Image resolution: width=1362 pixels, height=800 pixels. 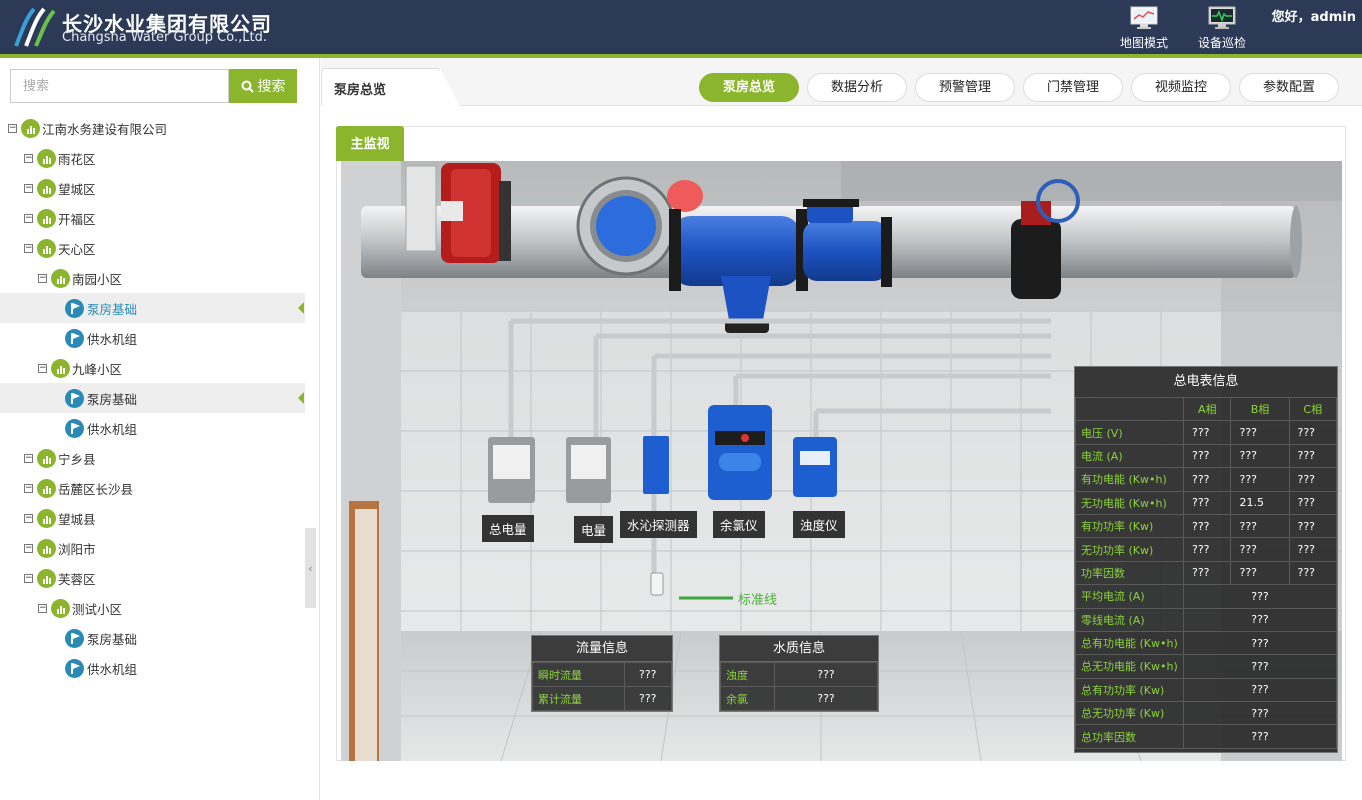 What do you see at coordinates (152, 578) in the screenshot?
I see `tree-node-item: − 芙蓉区` at bounding box center [152, 578].